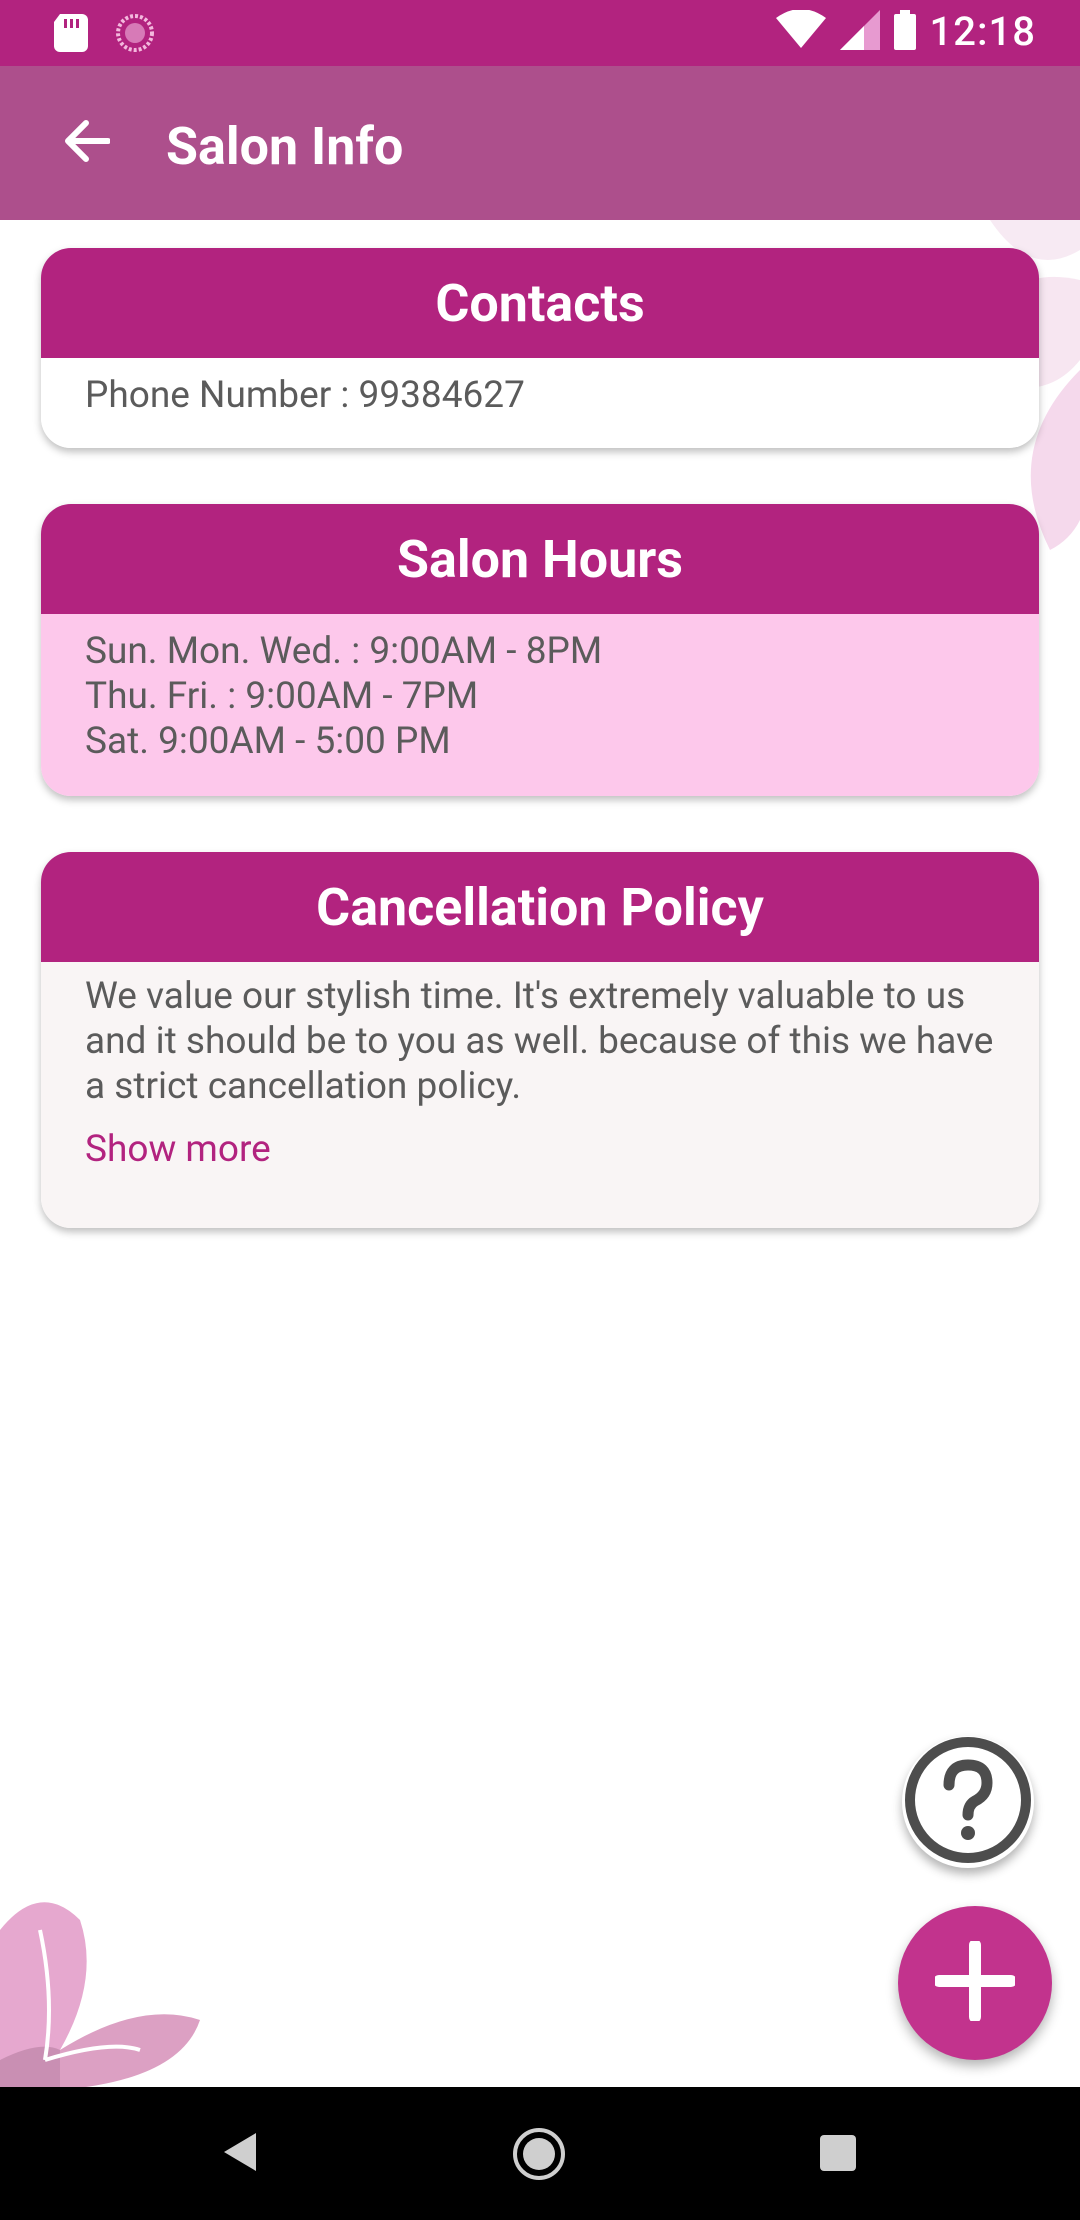  What do you see at coordinates (540, 559) in the screenshot?
I see `salon-hours-title: Salon Hours` at bounding box center [540, 559].